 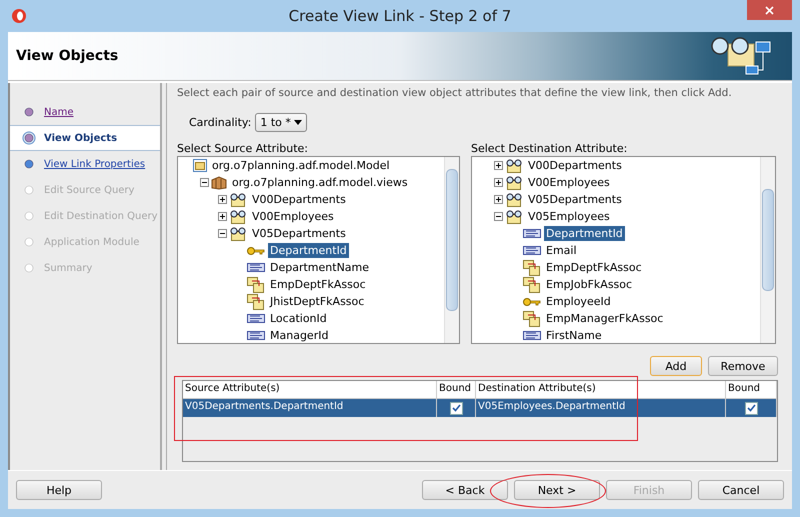 What do you see at coordinates (320, 267) in the screenshot?
I see `tree-node: DepartmentName` at bounding box center [320, 267].